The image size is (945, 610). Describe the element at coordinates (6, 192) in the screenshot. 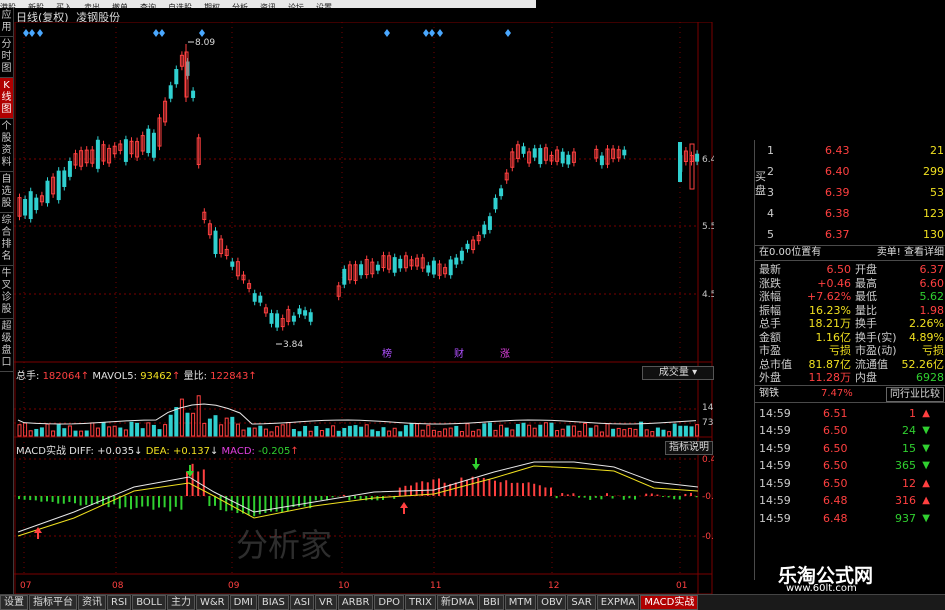

I see `left-nav-item: 自选股` at that location.